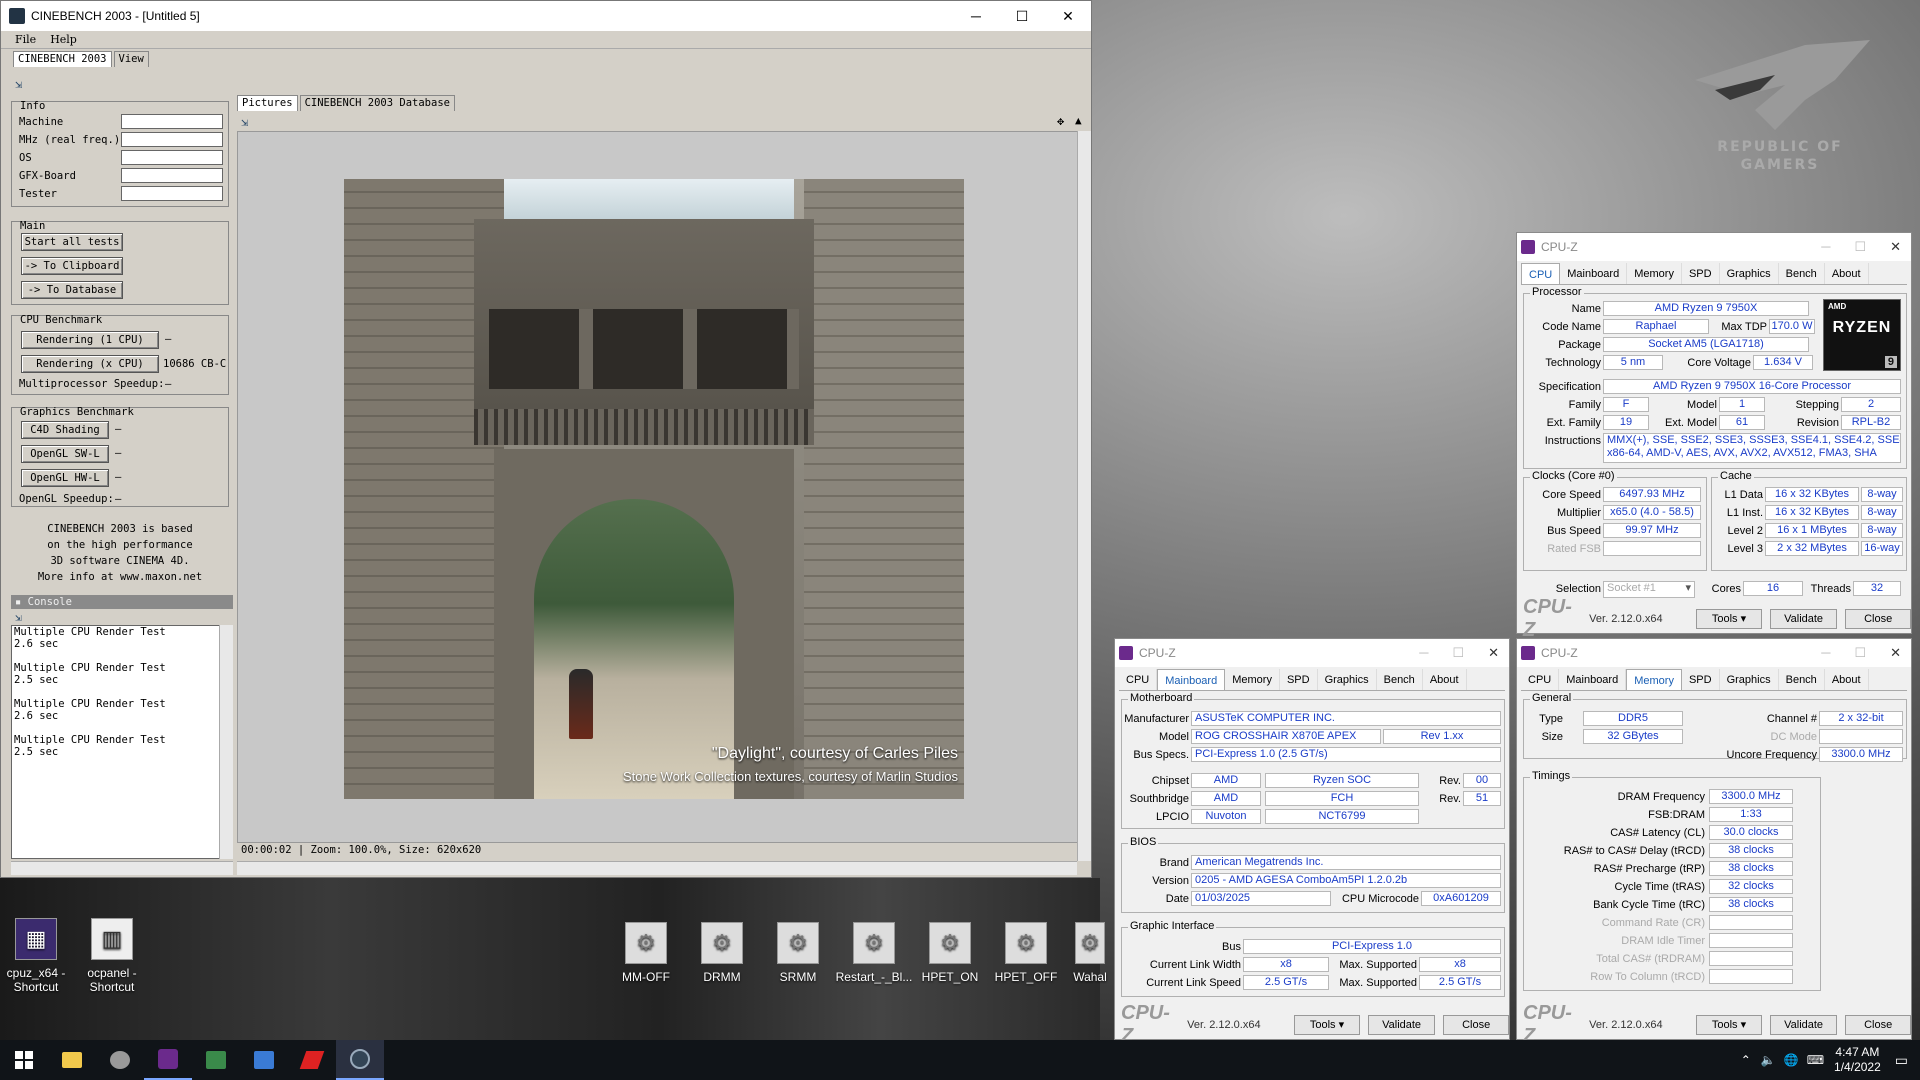 The width and height of the screenshot is (1920, 1080). Describe the element at coordinates (172, 193) in the screenshot. I see `tester-field` at that location.